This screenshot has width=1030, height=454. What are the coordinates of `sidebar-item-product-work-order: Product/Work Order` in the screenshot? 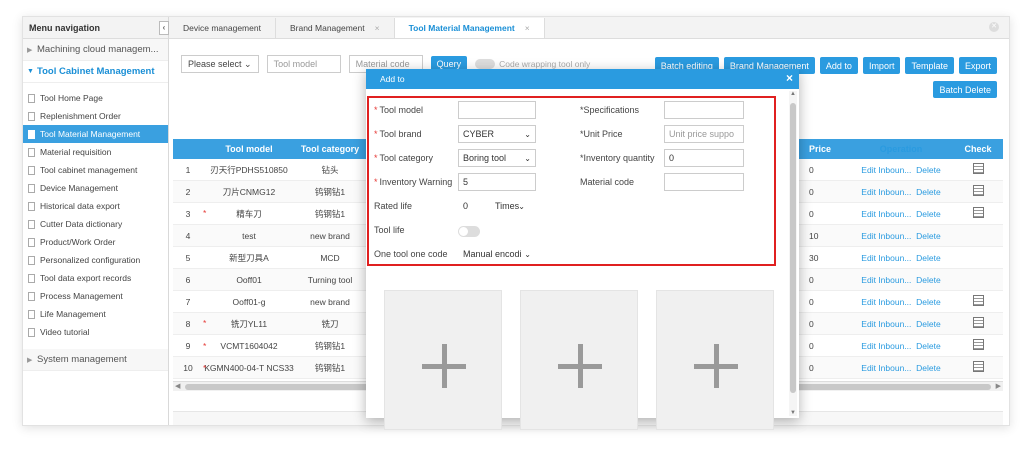 It's located at (95, 242).